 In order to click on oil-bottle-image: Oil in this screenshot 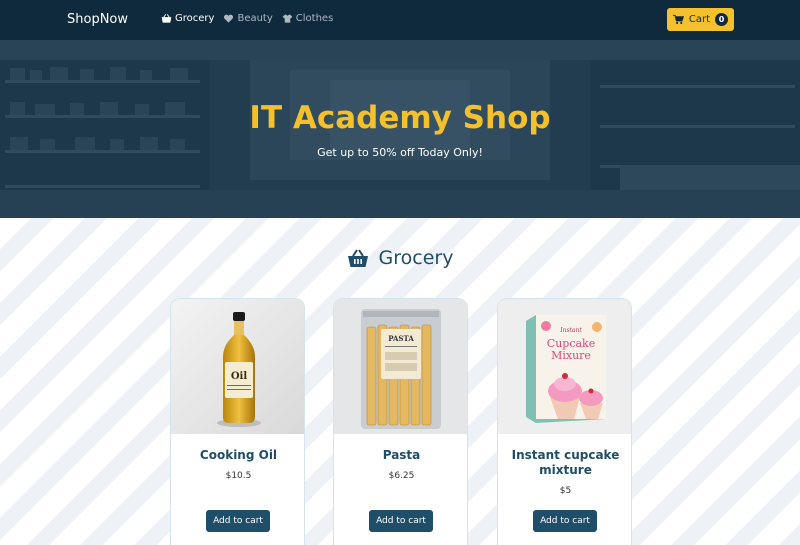, I will do `click(237, 366)`.